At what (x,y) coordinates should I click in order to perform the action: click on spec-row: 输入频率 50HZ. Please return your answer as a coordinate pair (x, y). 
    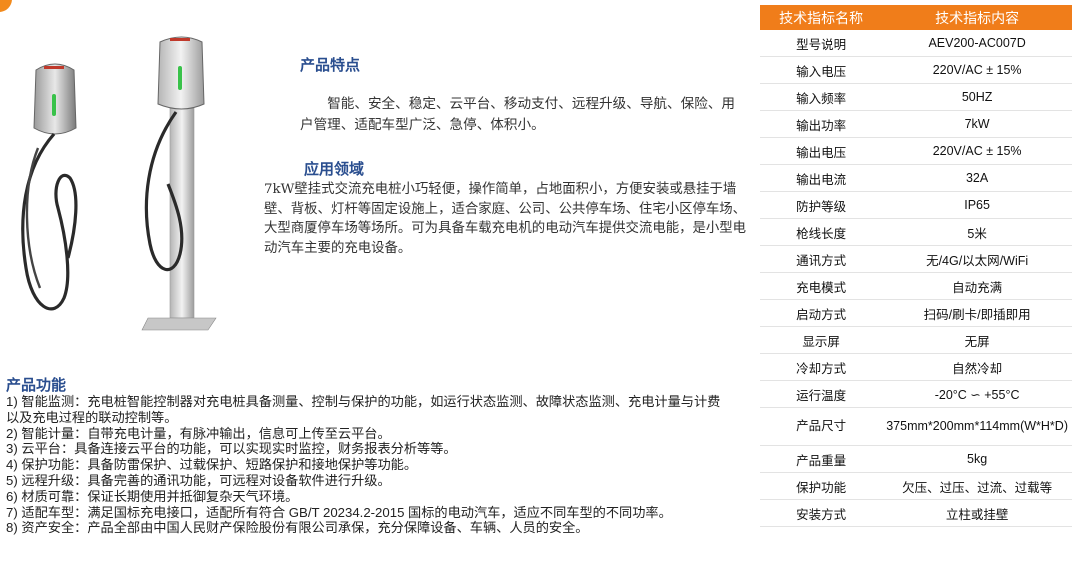
    Looking at the image, I should click on (916, 97).